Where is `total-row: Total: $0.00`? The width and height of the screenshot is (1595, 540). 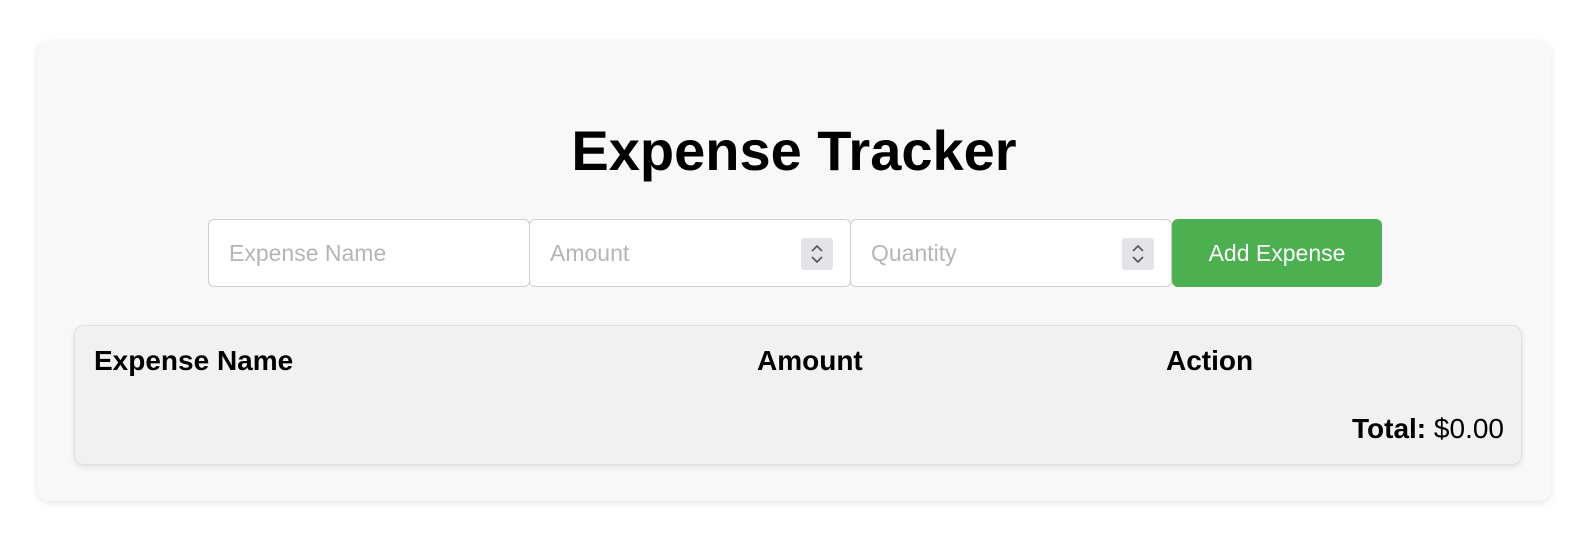 total-row: Total: $0.00 is located at coordinates (1428, 429).